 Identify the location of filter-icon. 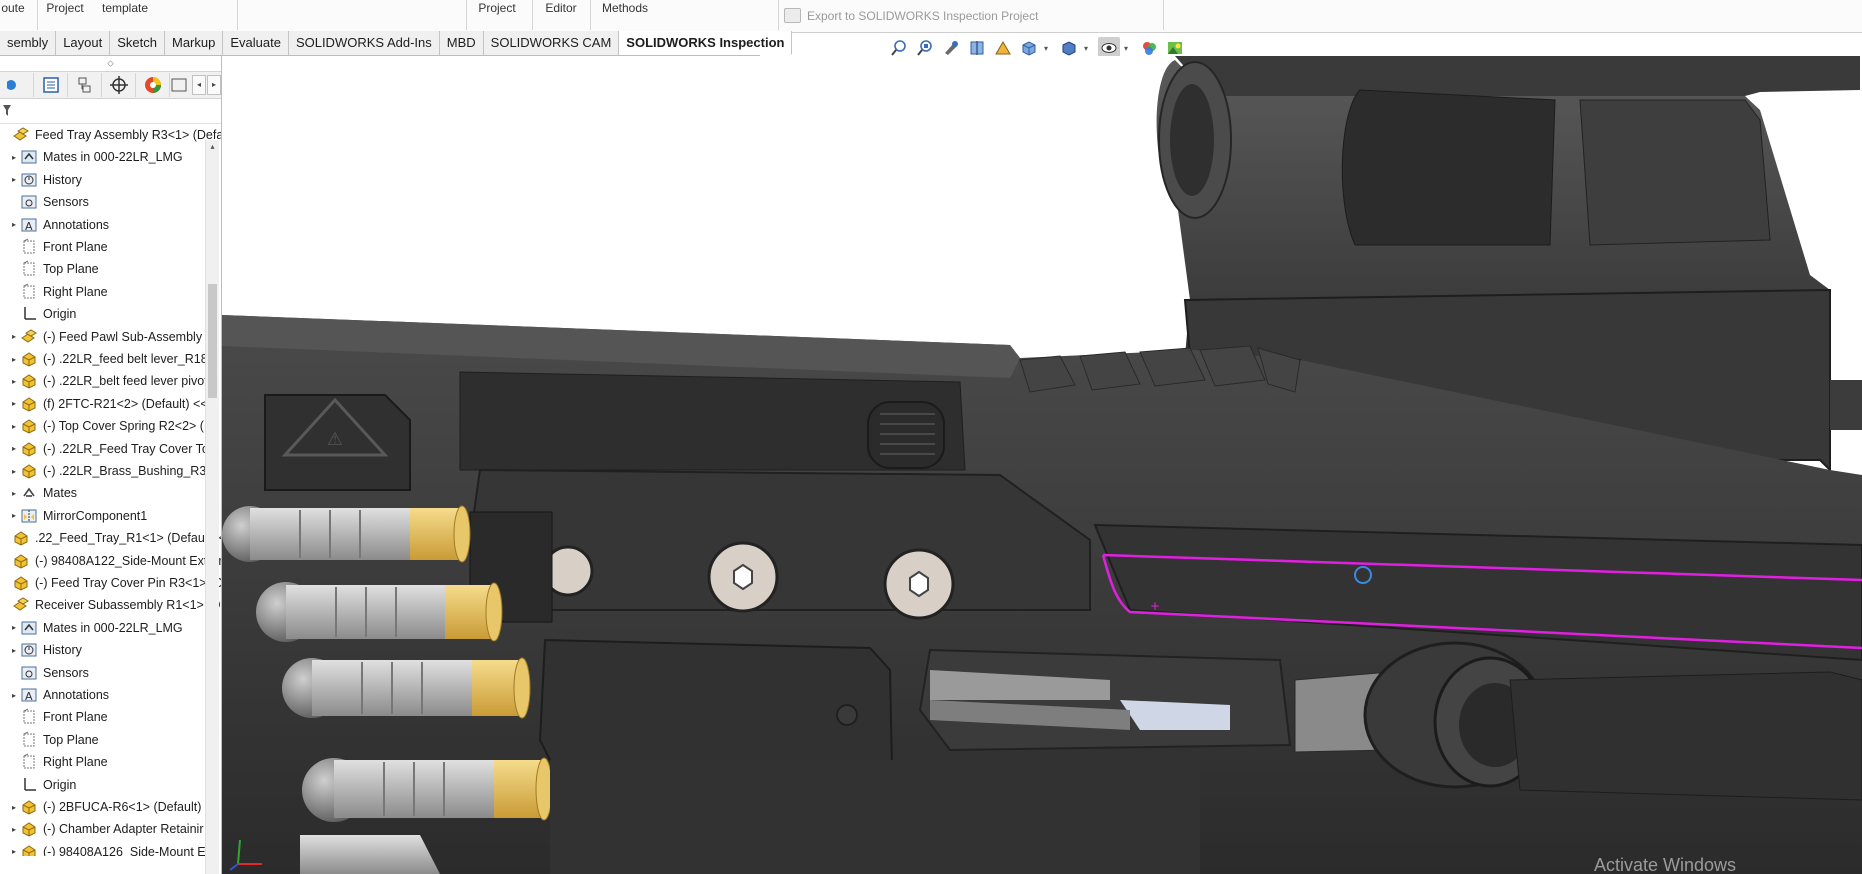
(7, 110).